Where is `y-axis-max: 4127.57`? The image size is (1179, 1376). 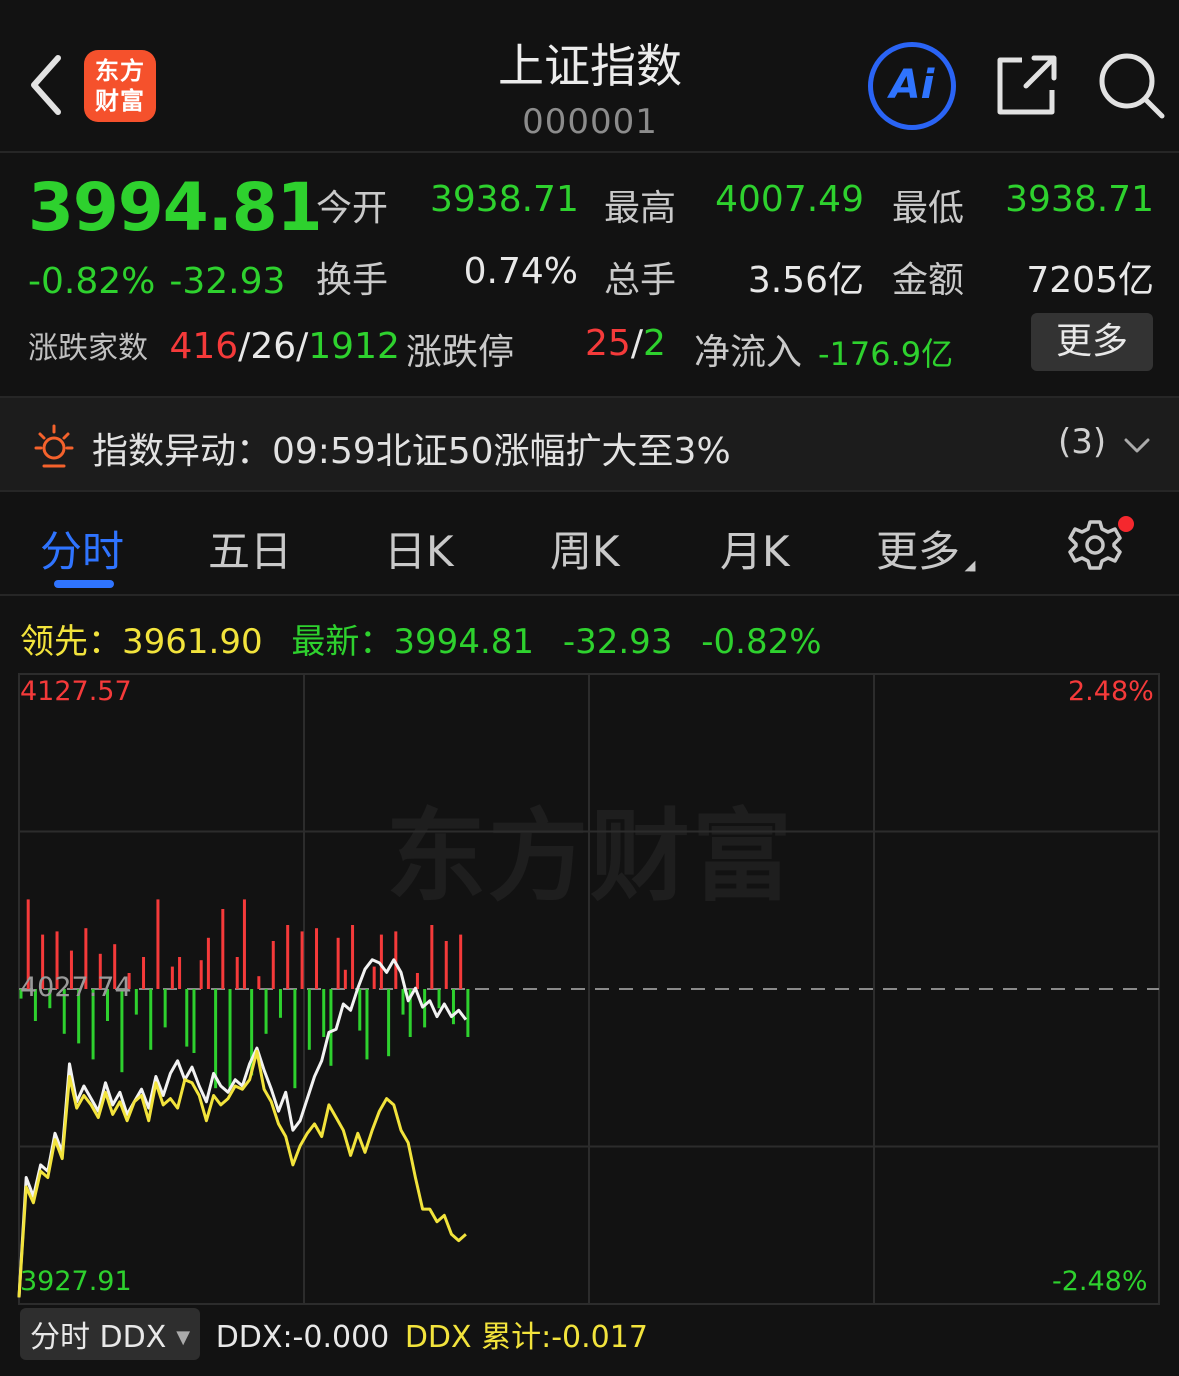 y-axis-max: 4127.57 is located at coordinates (76, 691).